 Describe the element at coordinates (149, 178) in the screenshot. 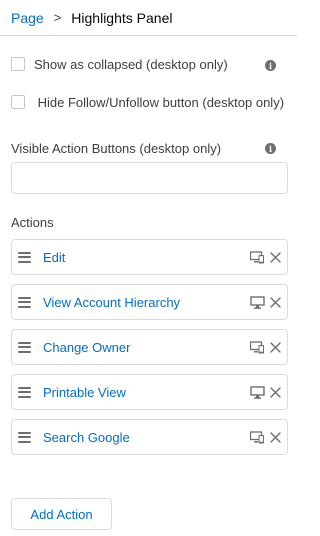

I see `visible-buttons-input` at that location.